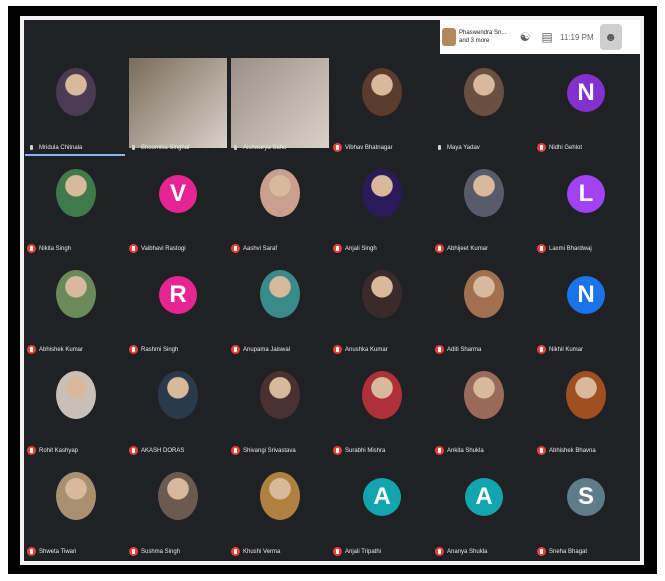  Describe the element at coordinates (363, 147) in the screenshot. I see `participant-name-row: Vibhav Bhatnagar` at that location.